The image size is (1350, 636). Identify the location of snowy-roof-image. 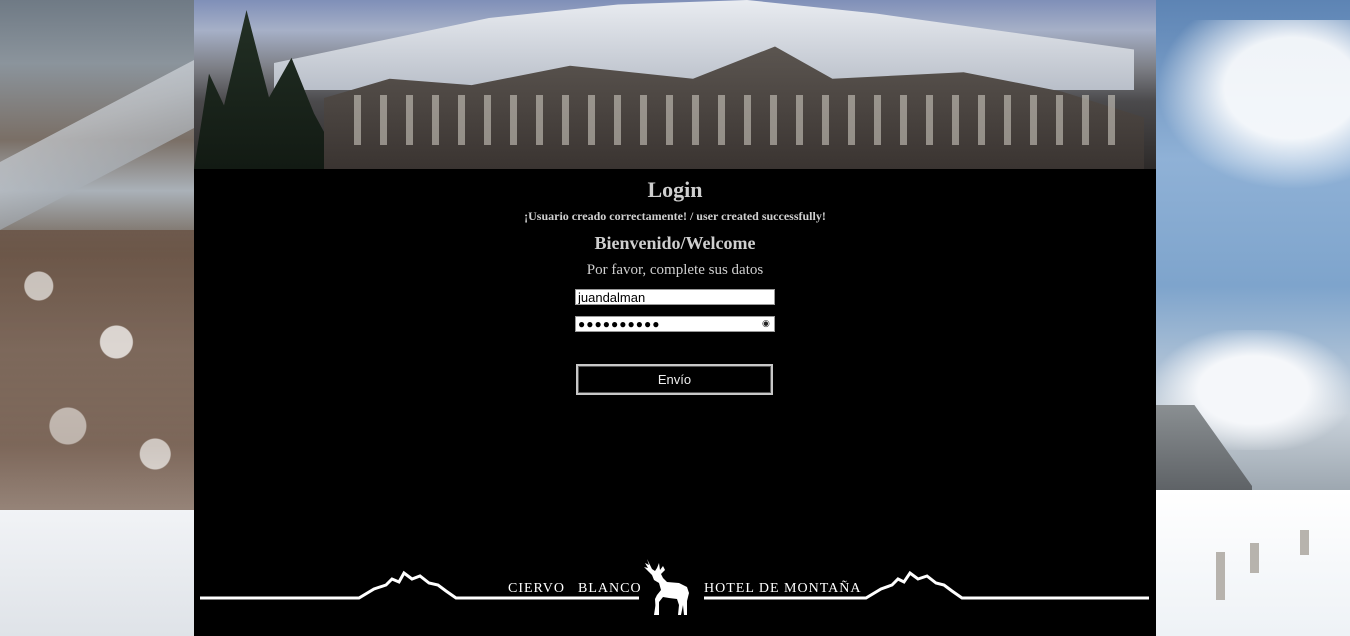
(97, 145).